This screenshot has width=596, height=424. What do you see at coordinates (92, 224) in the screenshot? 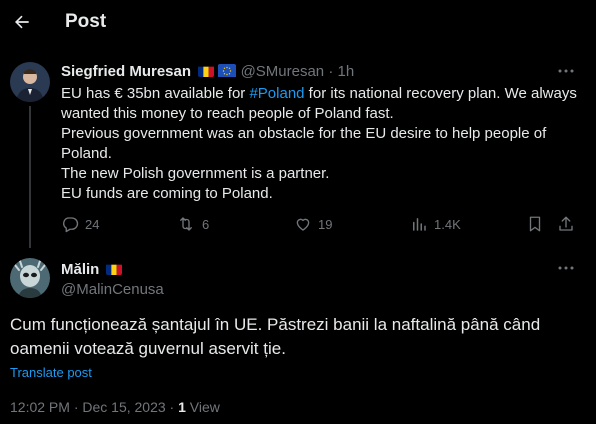
I see `reply-count: 24` at bounding box center [92, 224].